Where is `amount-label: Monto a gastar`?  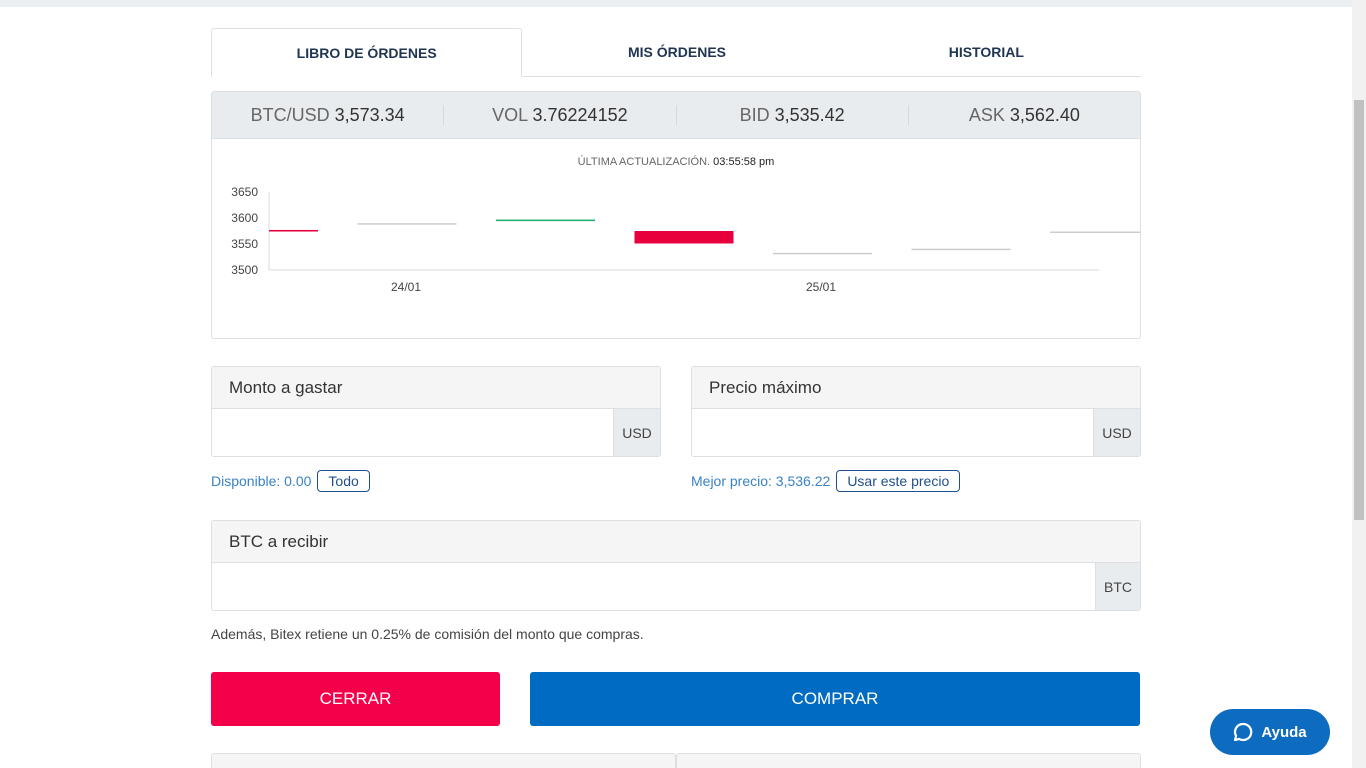 amount-label: Monto a gastar is located at coordinates (436, 388).